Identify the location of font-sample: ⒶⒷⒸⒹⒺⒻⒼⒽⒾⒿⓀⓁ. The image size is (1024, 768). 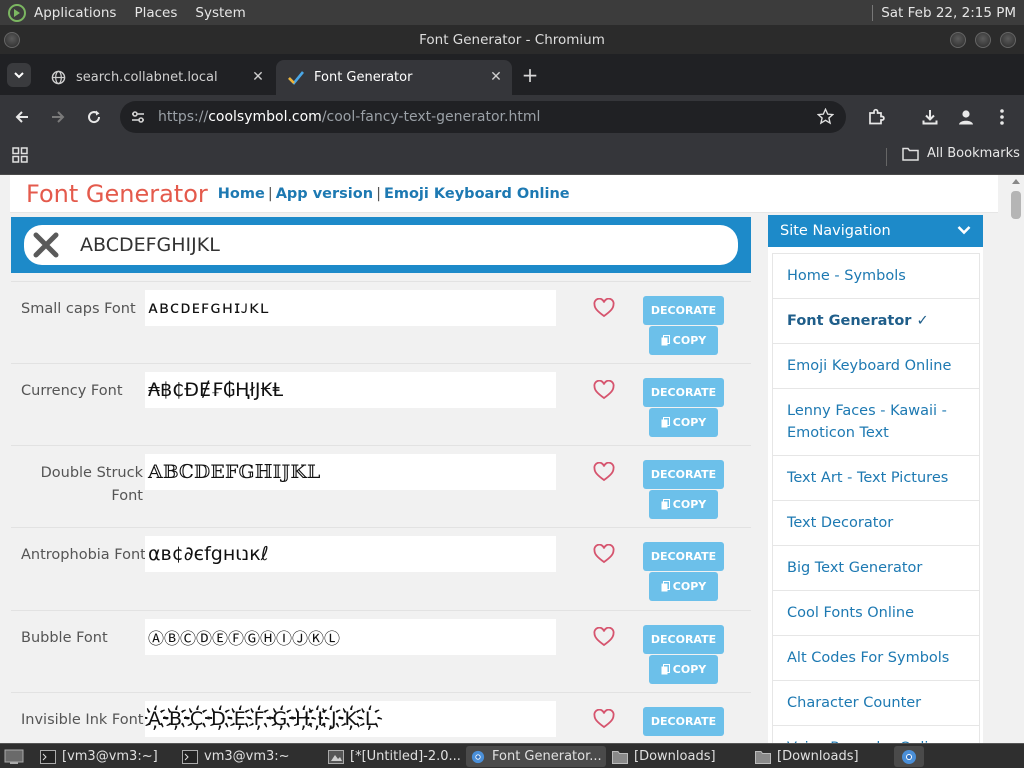
(350, 637).